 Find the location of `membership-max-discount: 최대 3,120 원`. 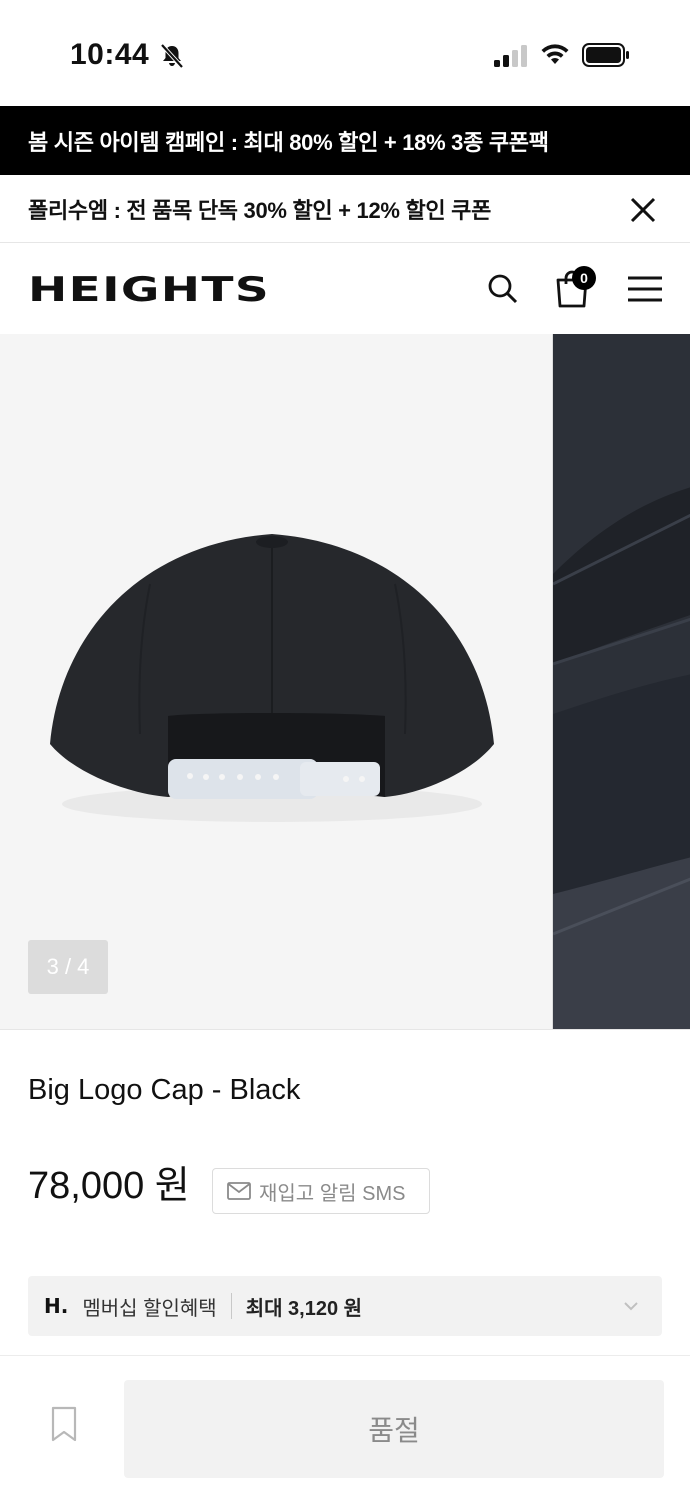

membership-max-discount: 최대 3,120 원 is located at coordinates (304, 1308).